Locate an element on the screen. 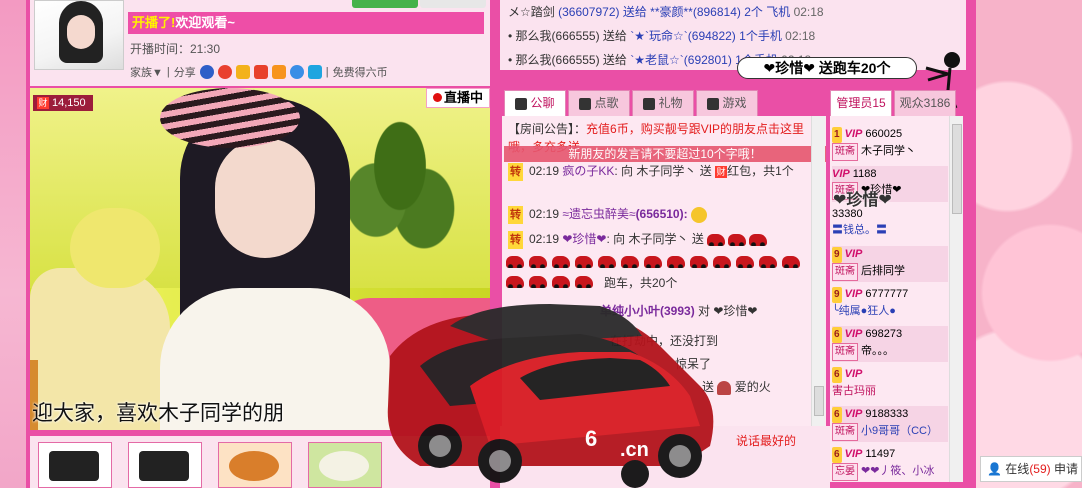  chat-length-warning: 新朋友的发言请不要超过10个字哦！ is located at coordinates (665, 154).